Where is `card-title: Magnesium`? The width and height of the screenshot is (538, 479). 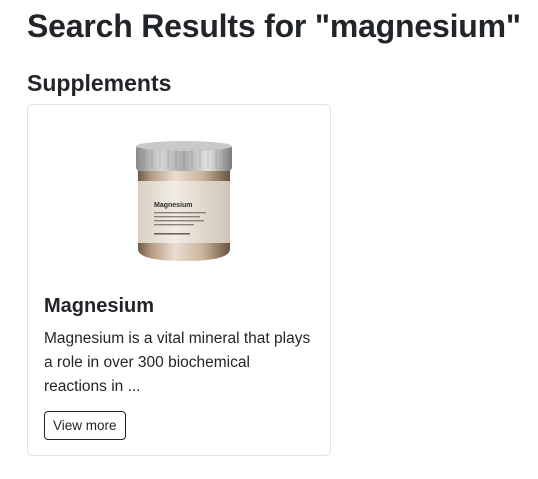
card-title: Magnesium is located at coordinates (99, 306).